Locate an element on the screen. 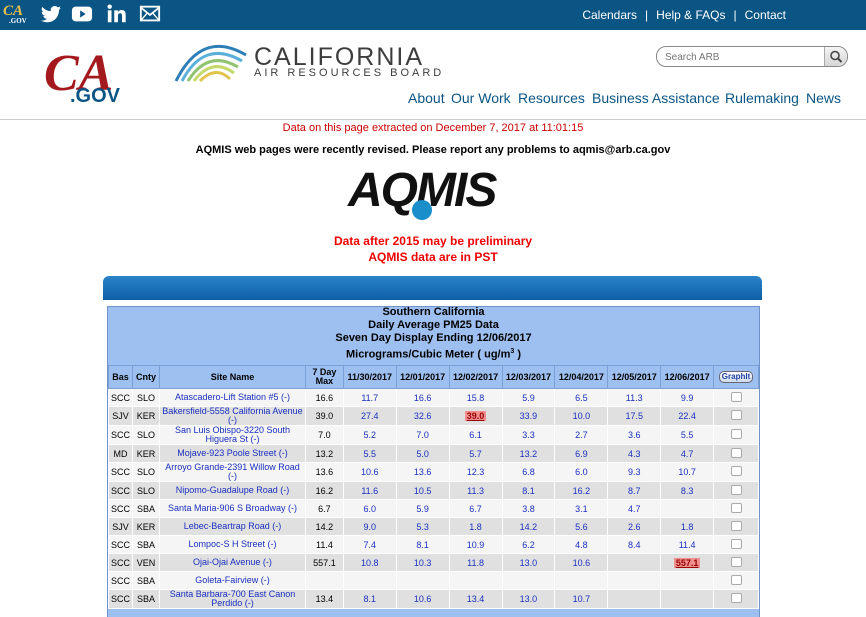 The width and height of the screenshot is (866, 617). contact-link: Contact is located at coordinates (765, 15).